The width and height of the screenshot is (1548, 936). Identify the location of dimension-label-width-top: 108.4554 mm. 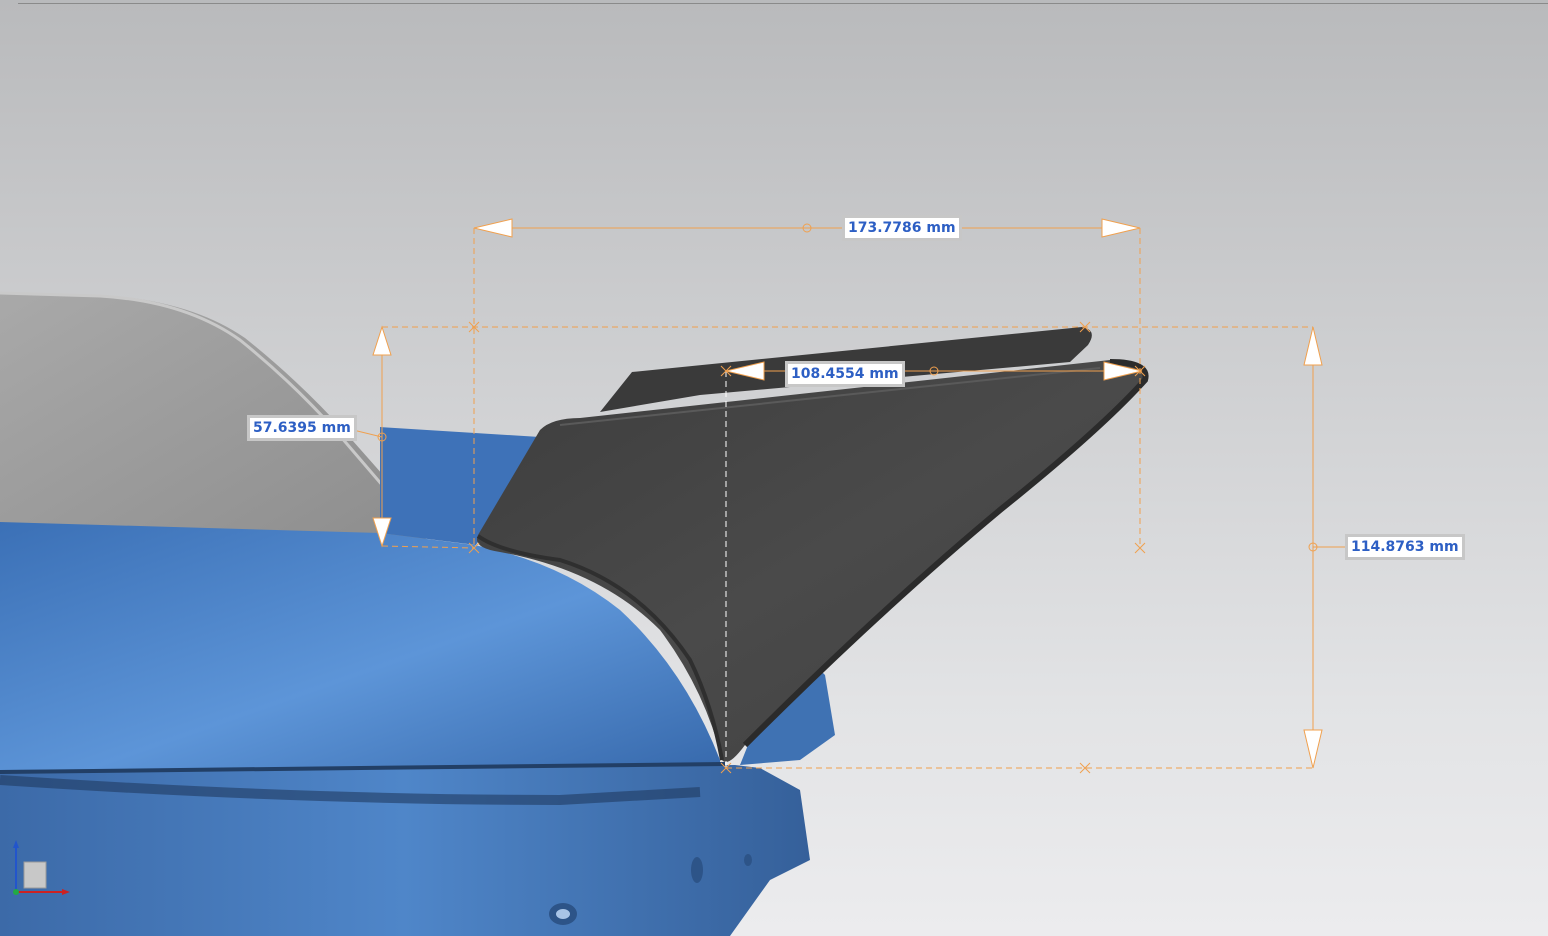
(845, 374).